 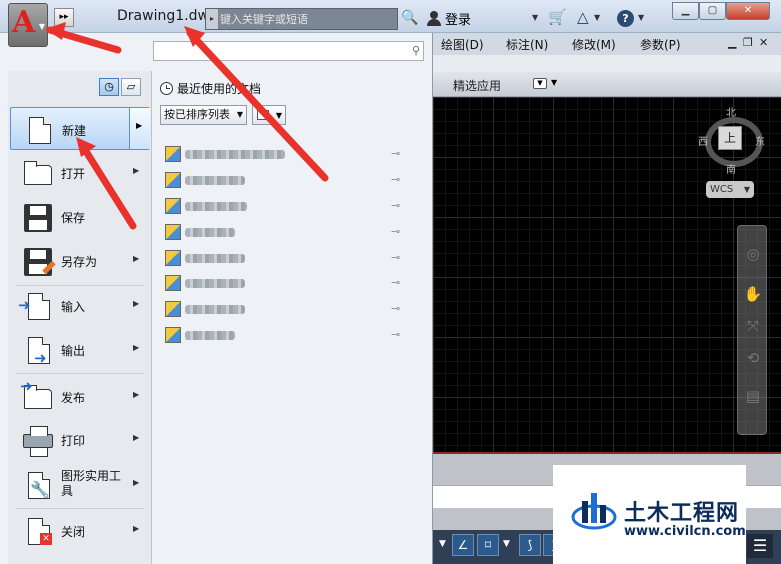 I want to click on sort-order-dropdown: 按已排序列表 ▼, so click(x=203, y=115).